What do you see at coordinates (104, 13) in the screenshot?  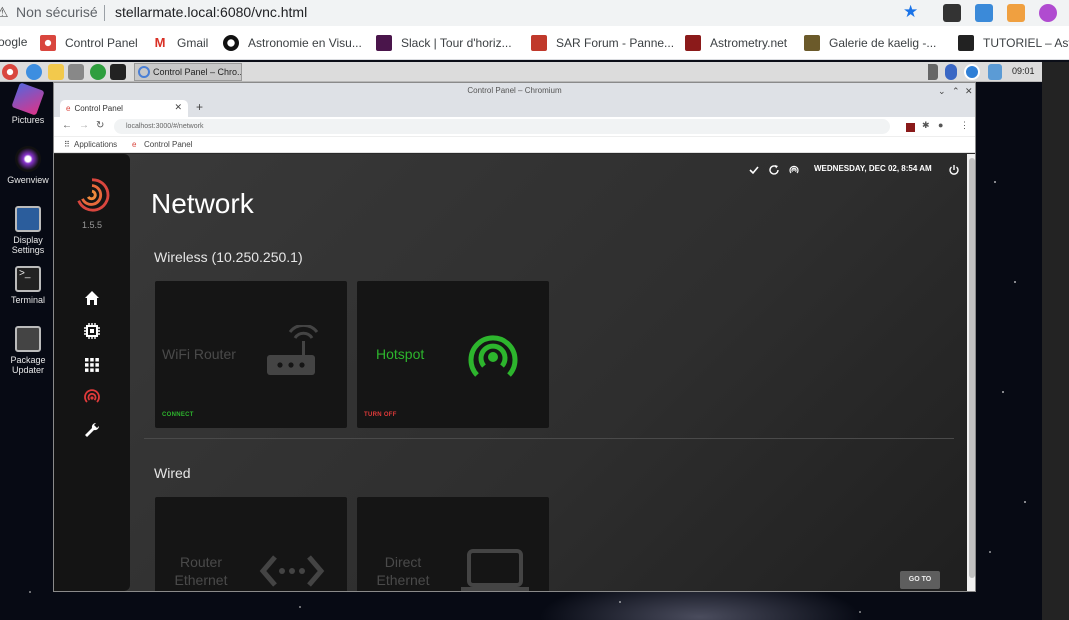 I see `divider` at bounding box center [104, 13].